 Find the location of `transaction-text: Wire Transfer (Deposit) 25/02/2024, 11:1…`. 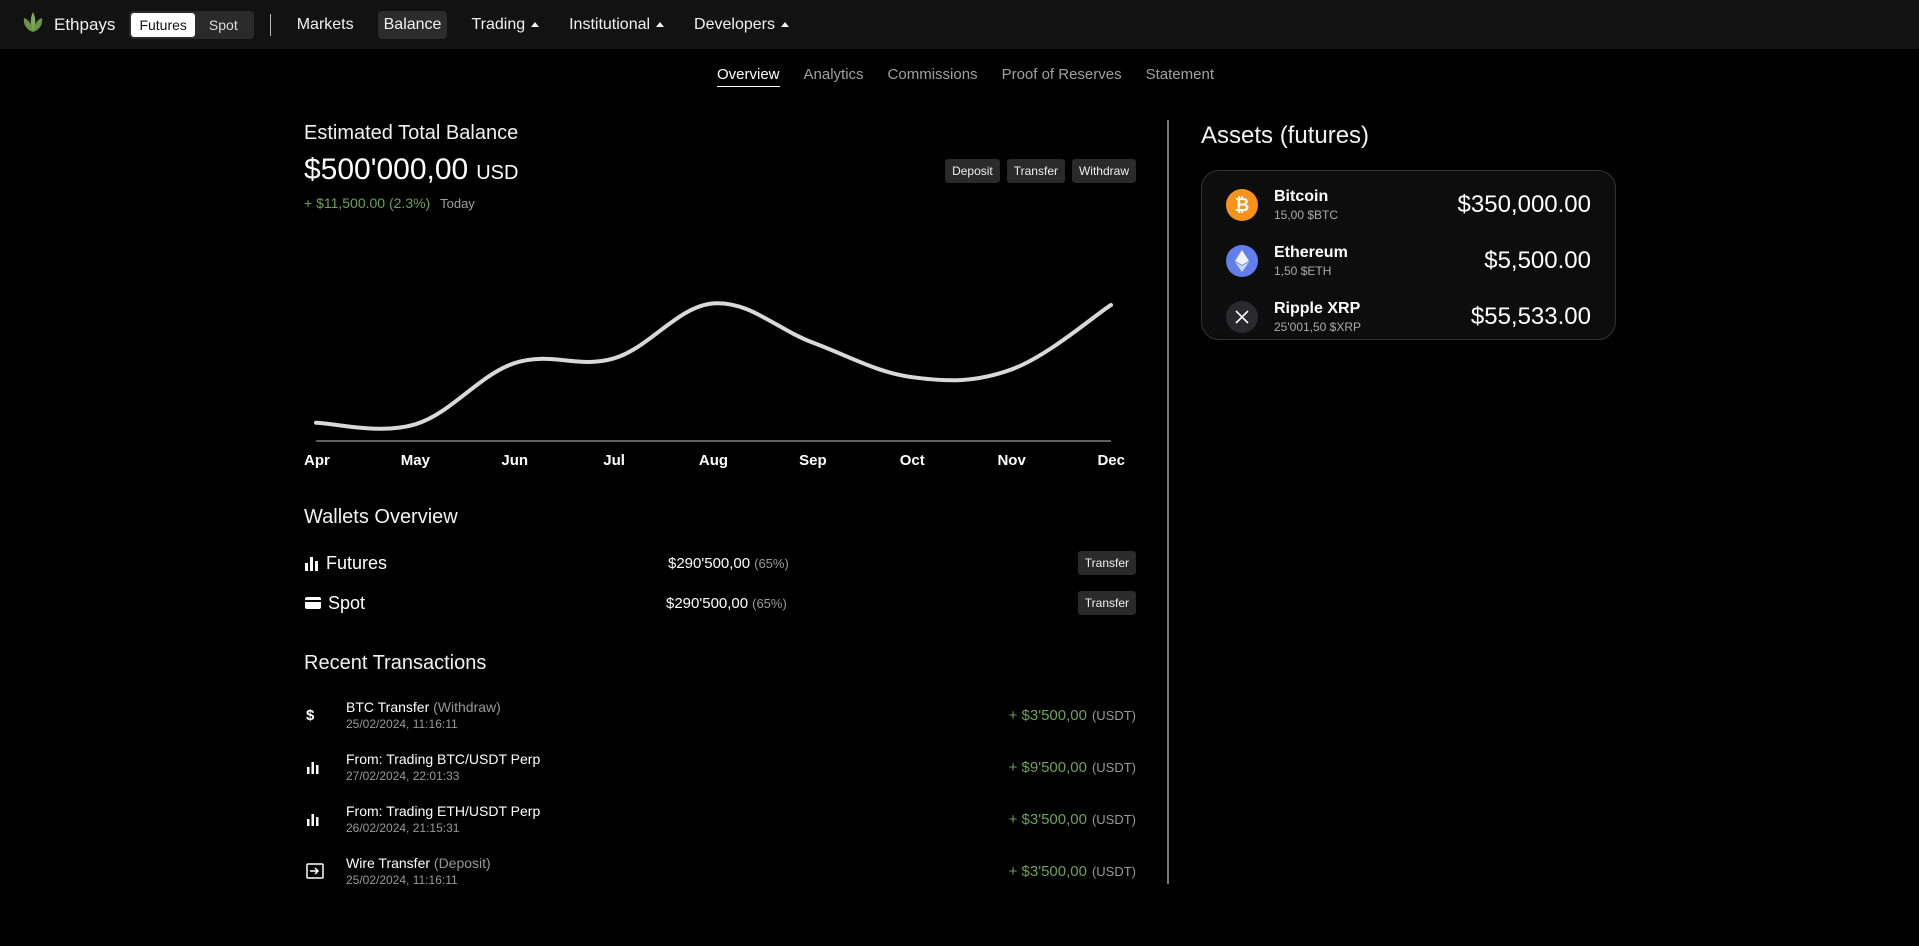

transaction-text: Wire Transfer (Deposit) 25/02/2024, 11:1… is located at coordinates (418, 871).